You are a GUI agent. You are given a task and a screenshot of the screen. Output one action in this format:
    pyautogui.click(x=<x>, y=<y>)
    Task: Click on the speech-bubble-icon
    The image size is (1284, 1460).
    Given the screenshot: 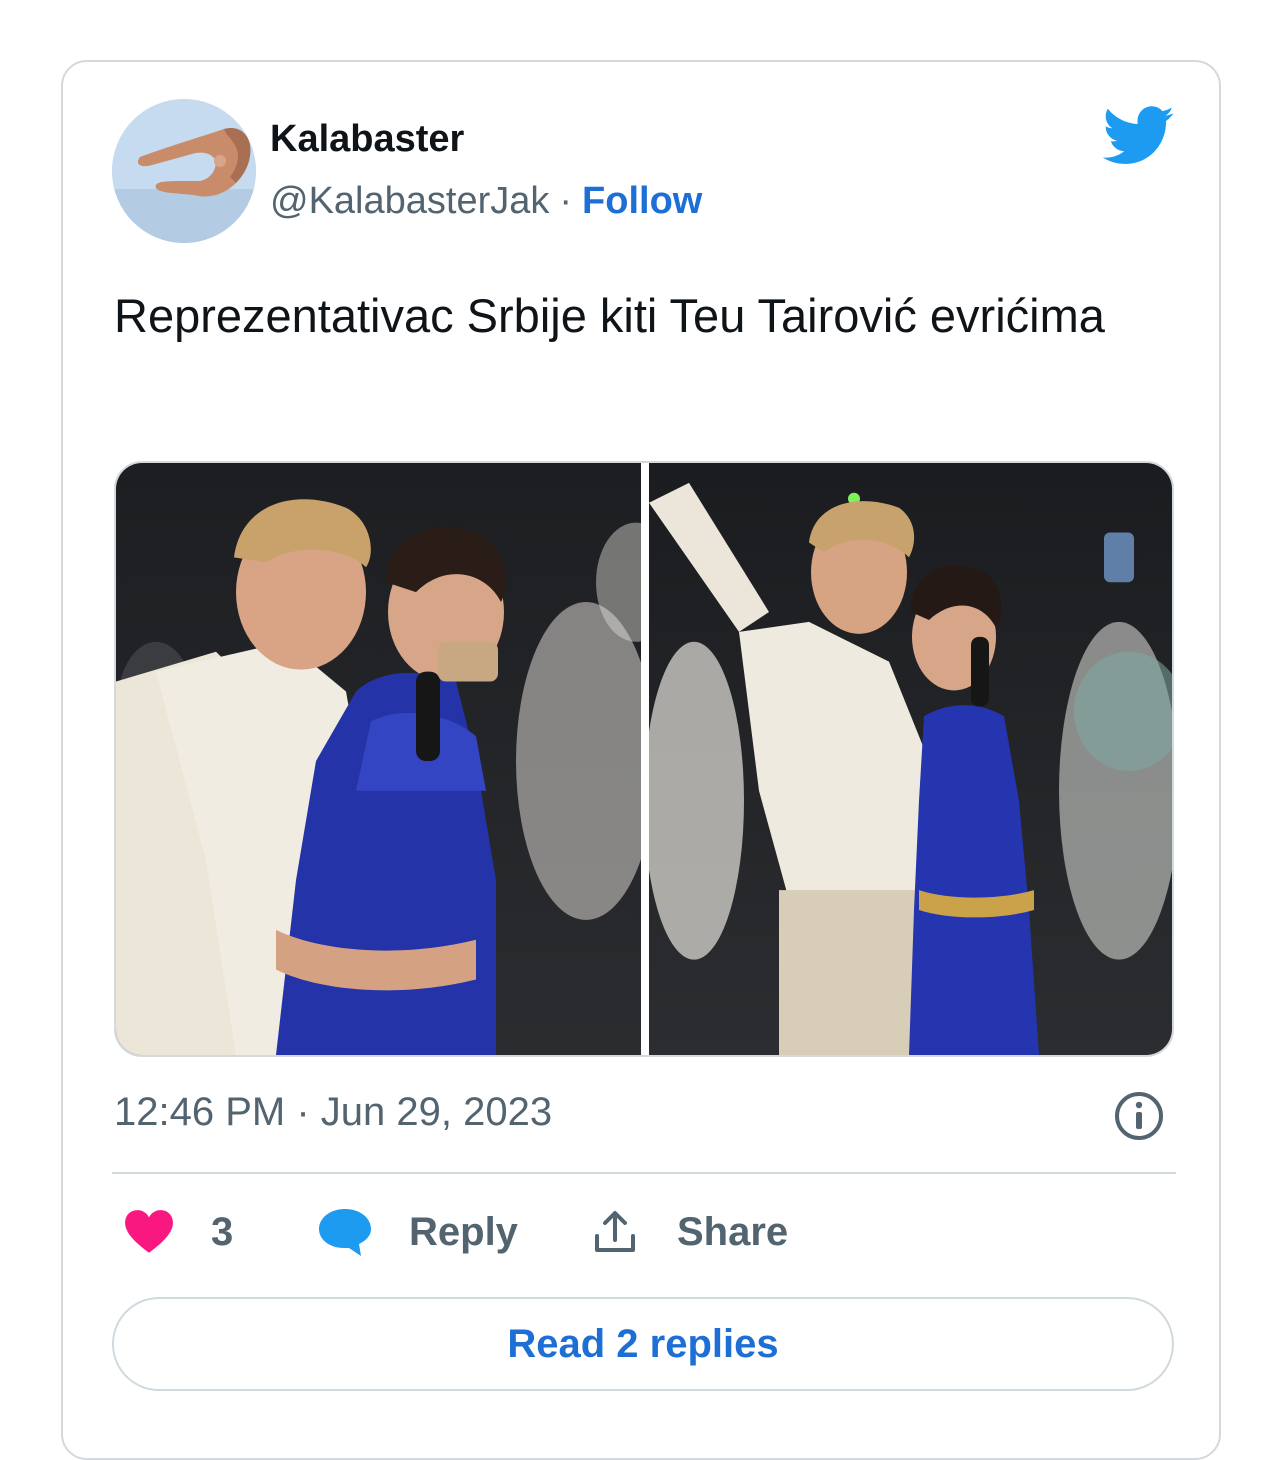 What is the action you would take?
    pyautogui.click(x=345, y=1232)
    